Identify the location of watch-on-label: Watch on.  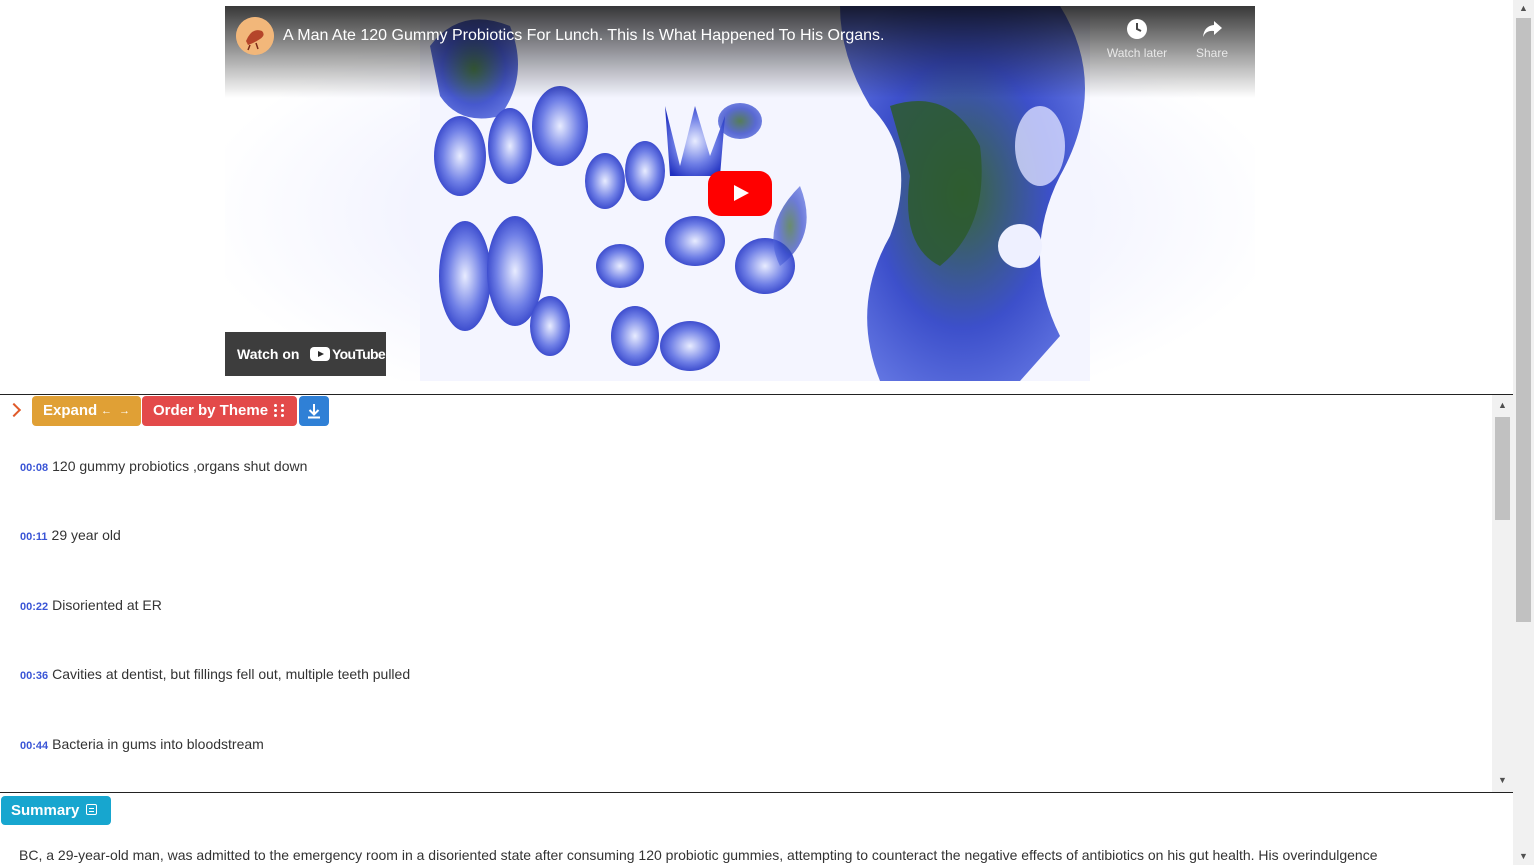
(268, 354).